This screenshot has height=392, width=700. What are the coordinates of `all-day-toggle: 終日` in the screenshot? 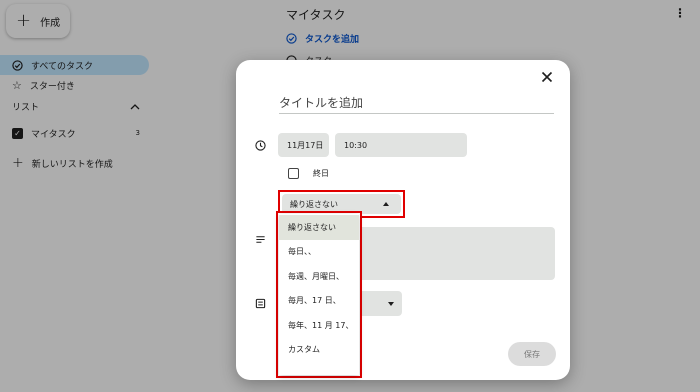 It's located at (308, 173).